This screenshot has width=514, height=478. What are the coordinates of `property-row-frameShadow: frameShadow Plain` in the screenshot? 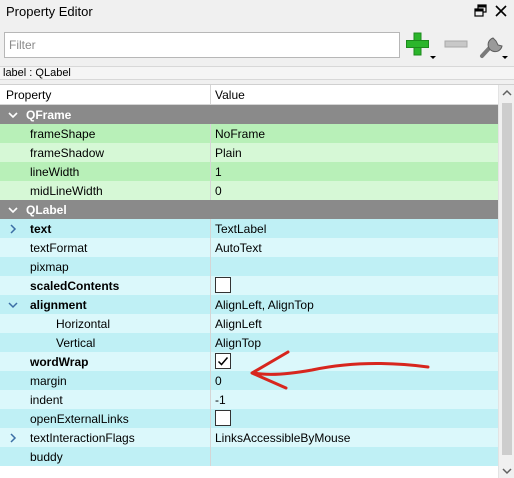 It's located at (249, 152).